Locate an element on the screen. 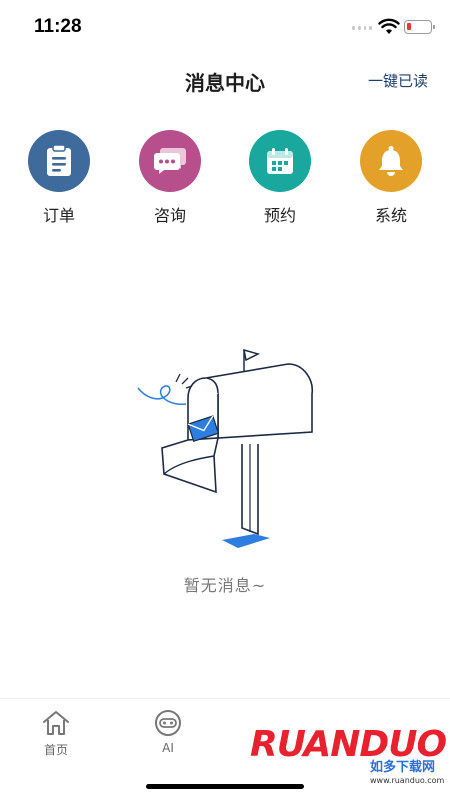  tab-label: 首页 is located at coordinates (55, 750).